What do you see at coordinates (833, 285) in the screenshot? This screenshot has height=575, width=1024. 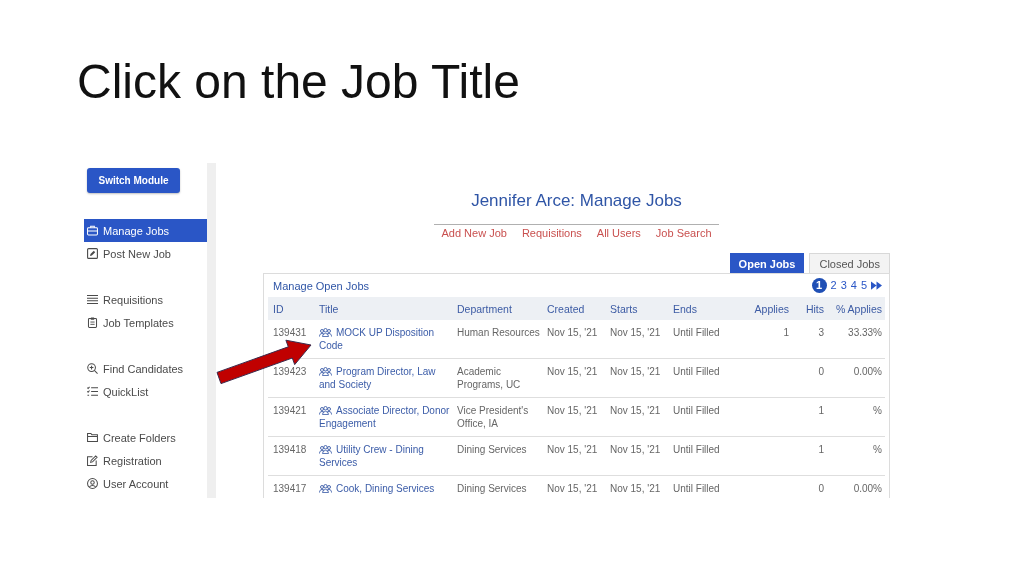 I see `page-link: 2` at bounding box center [833, 285].